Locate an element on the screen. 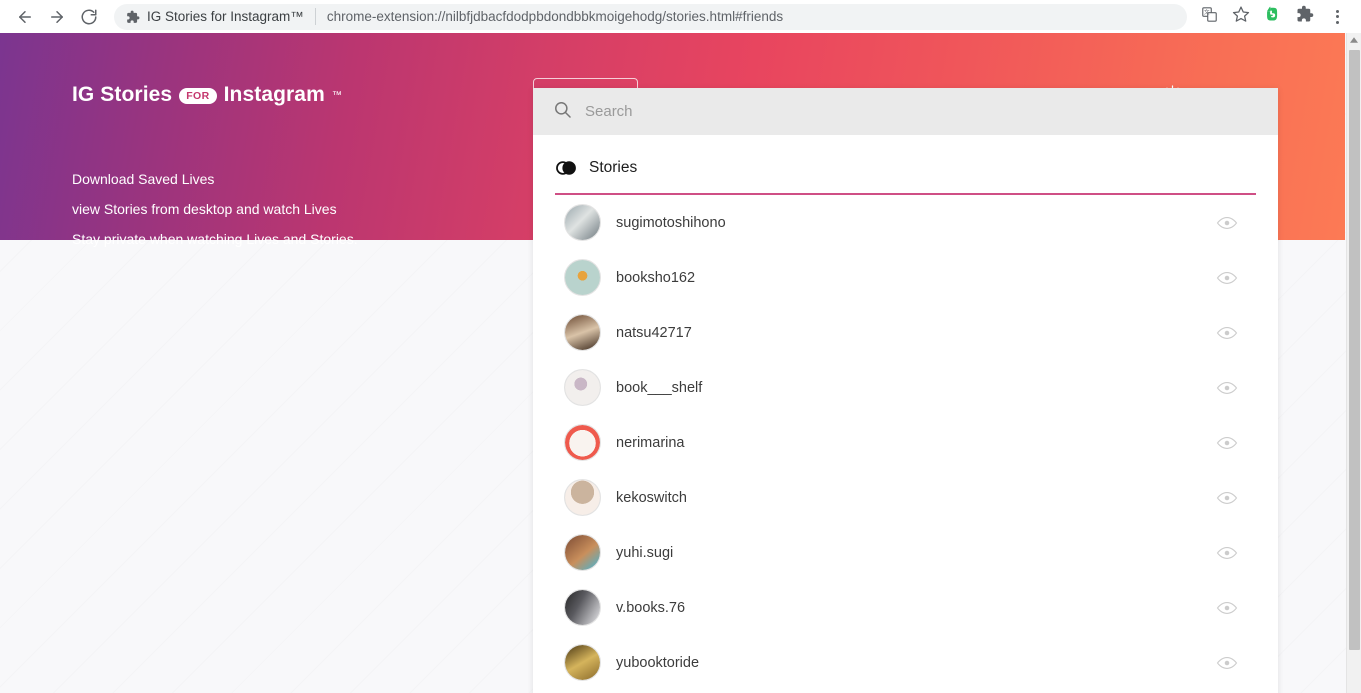 This screenshot has height=693, width=1361. page-identity-chip: IG Stories for Instagram™ is located at coordinates (215, 16).